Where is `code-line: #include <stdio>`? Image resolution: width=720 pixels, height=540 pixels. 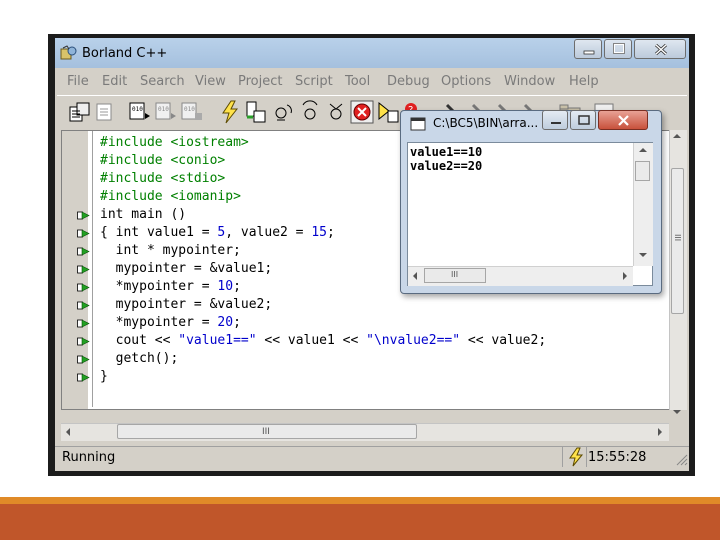 code-line: #include <stdio> is located at coordinates (162, 178).